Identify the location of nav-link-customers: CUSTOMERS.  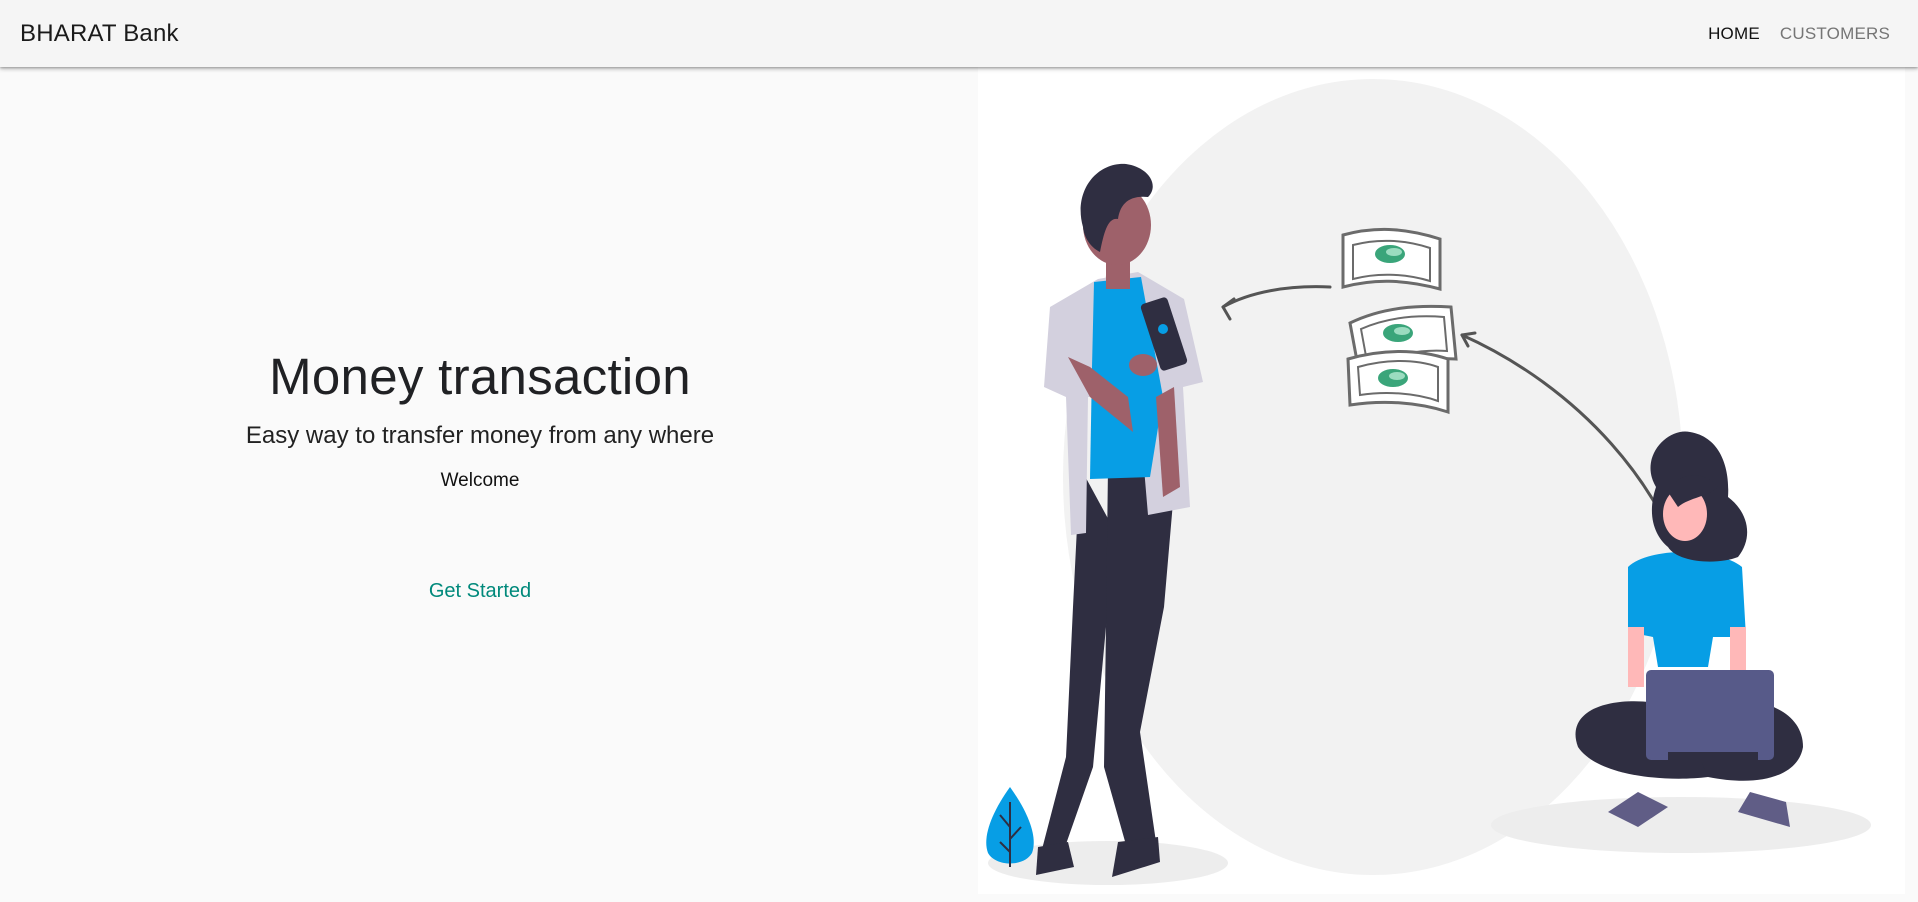
(1835, 34).